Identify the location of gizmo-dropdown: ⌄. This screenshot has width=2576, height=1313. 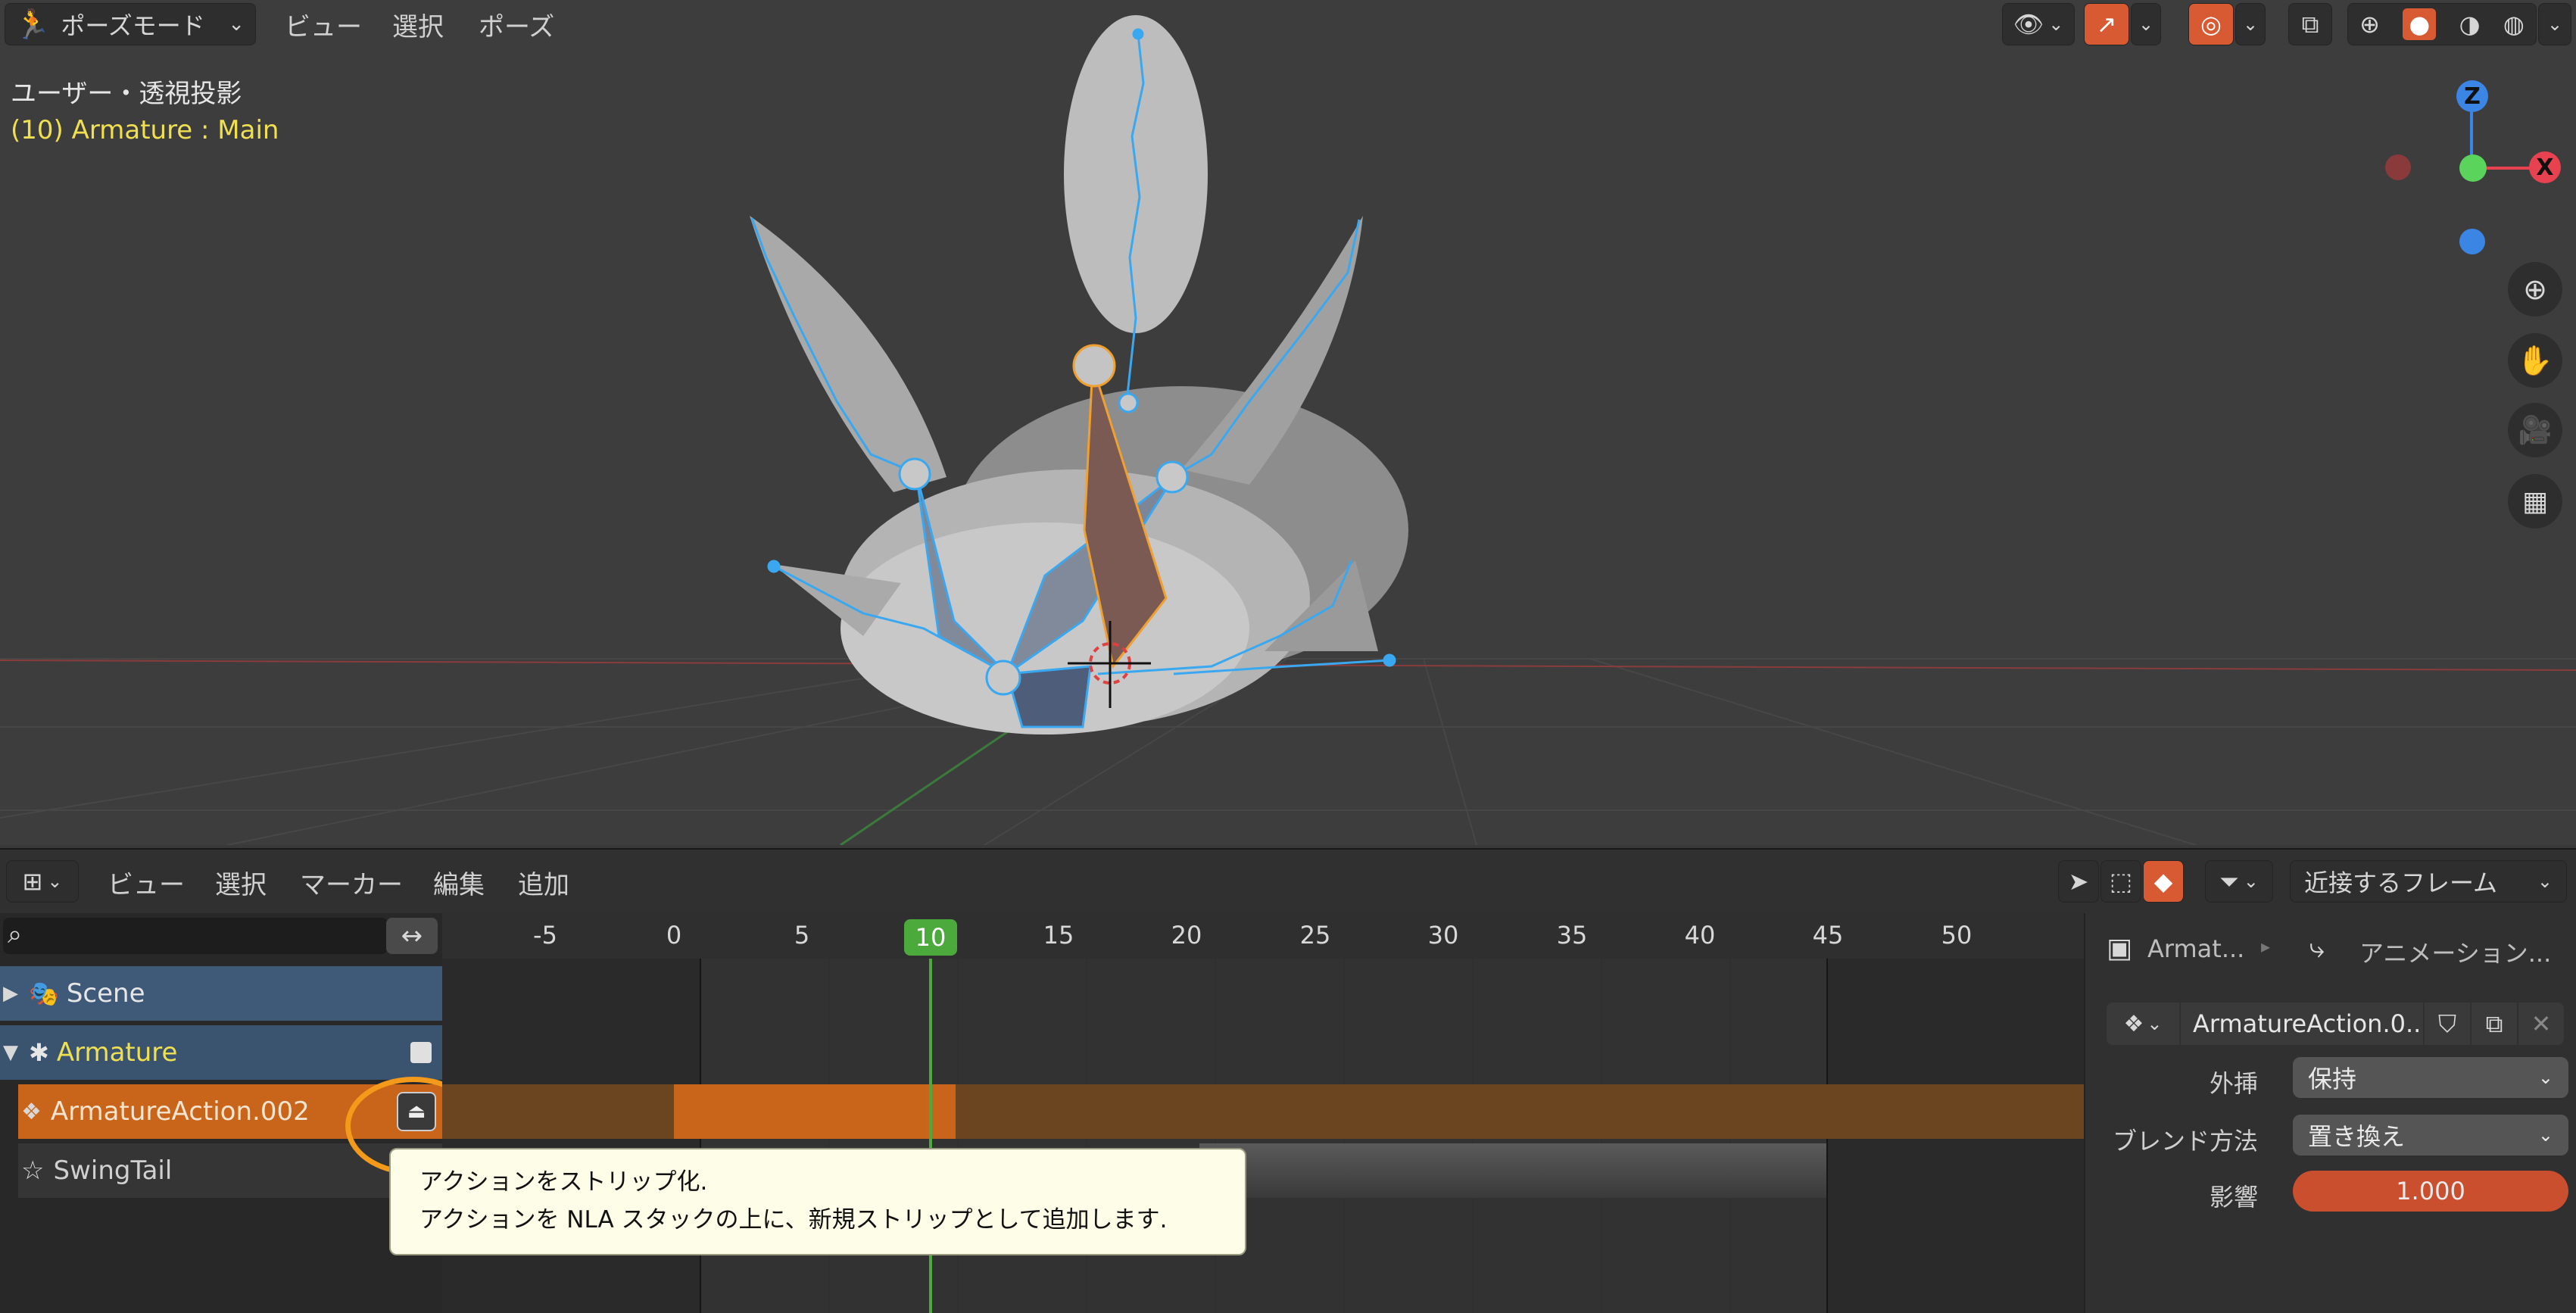
(2146, 24).